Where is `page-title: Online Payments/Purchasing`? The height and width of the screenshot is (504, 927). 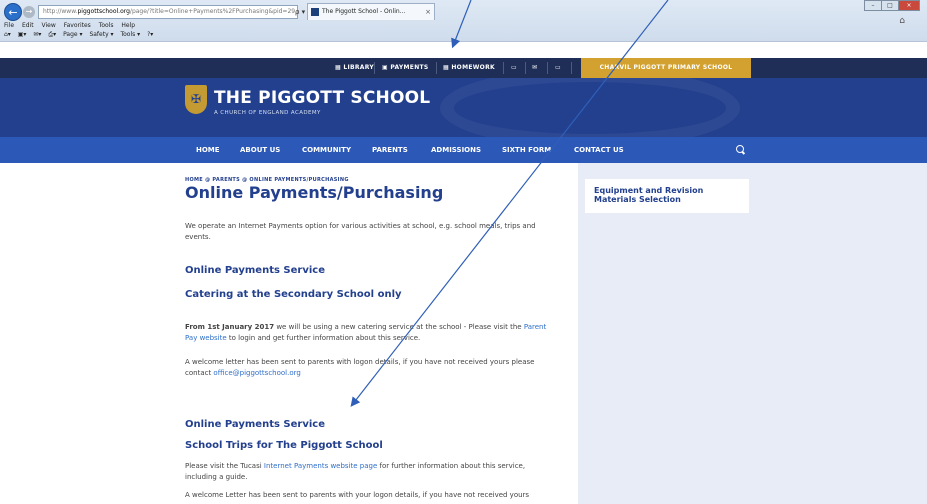
page-title: Online Payments/Purchasing is located at coordinates (314, 192).